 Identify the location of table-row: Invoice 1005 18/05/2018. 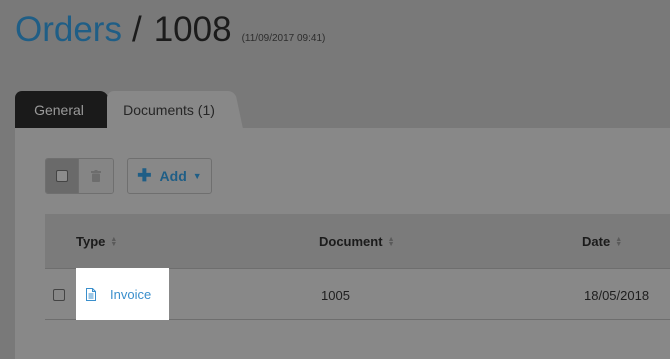
(357, 294).